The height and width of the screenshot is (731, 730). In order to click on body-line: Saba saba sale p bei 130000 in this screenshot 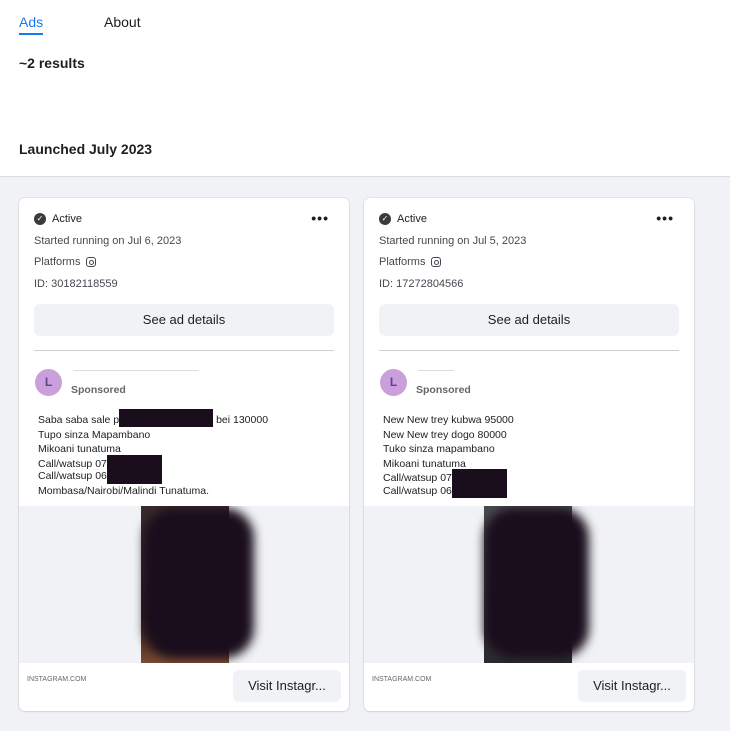, I will do `click(153, 418)`.